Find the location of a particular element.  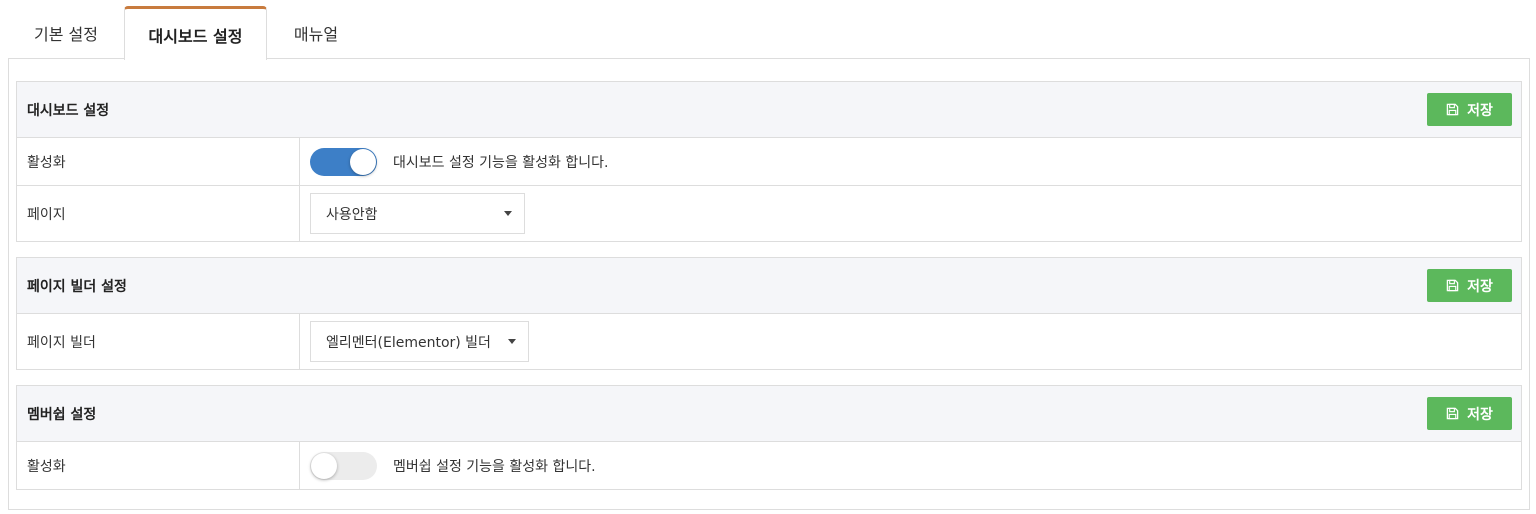

page-select-value: 사용안함 is located at coordinates (352, 214).